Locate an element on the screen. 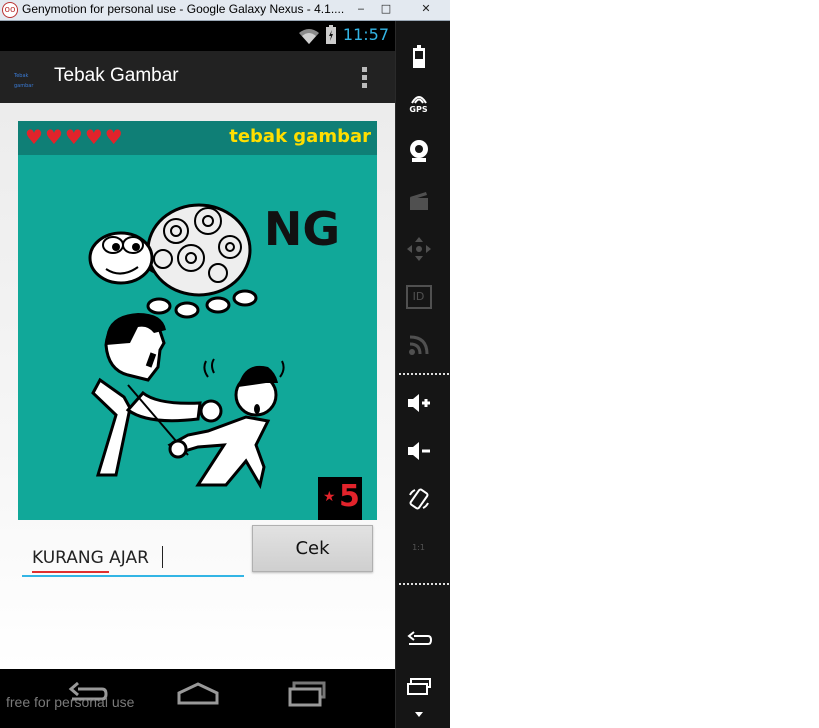 The image size is (819, 728). screencast-widget-button is located at coordinates (418, 201).